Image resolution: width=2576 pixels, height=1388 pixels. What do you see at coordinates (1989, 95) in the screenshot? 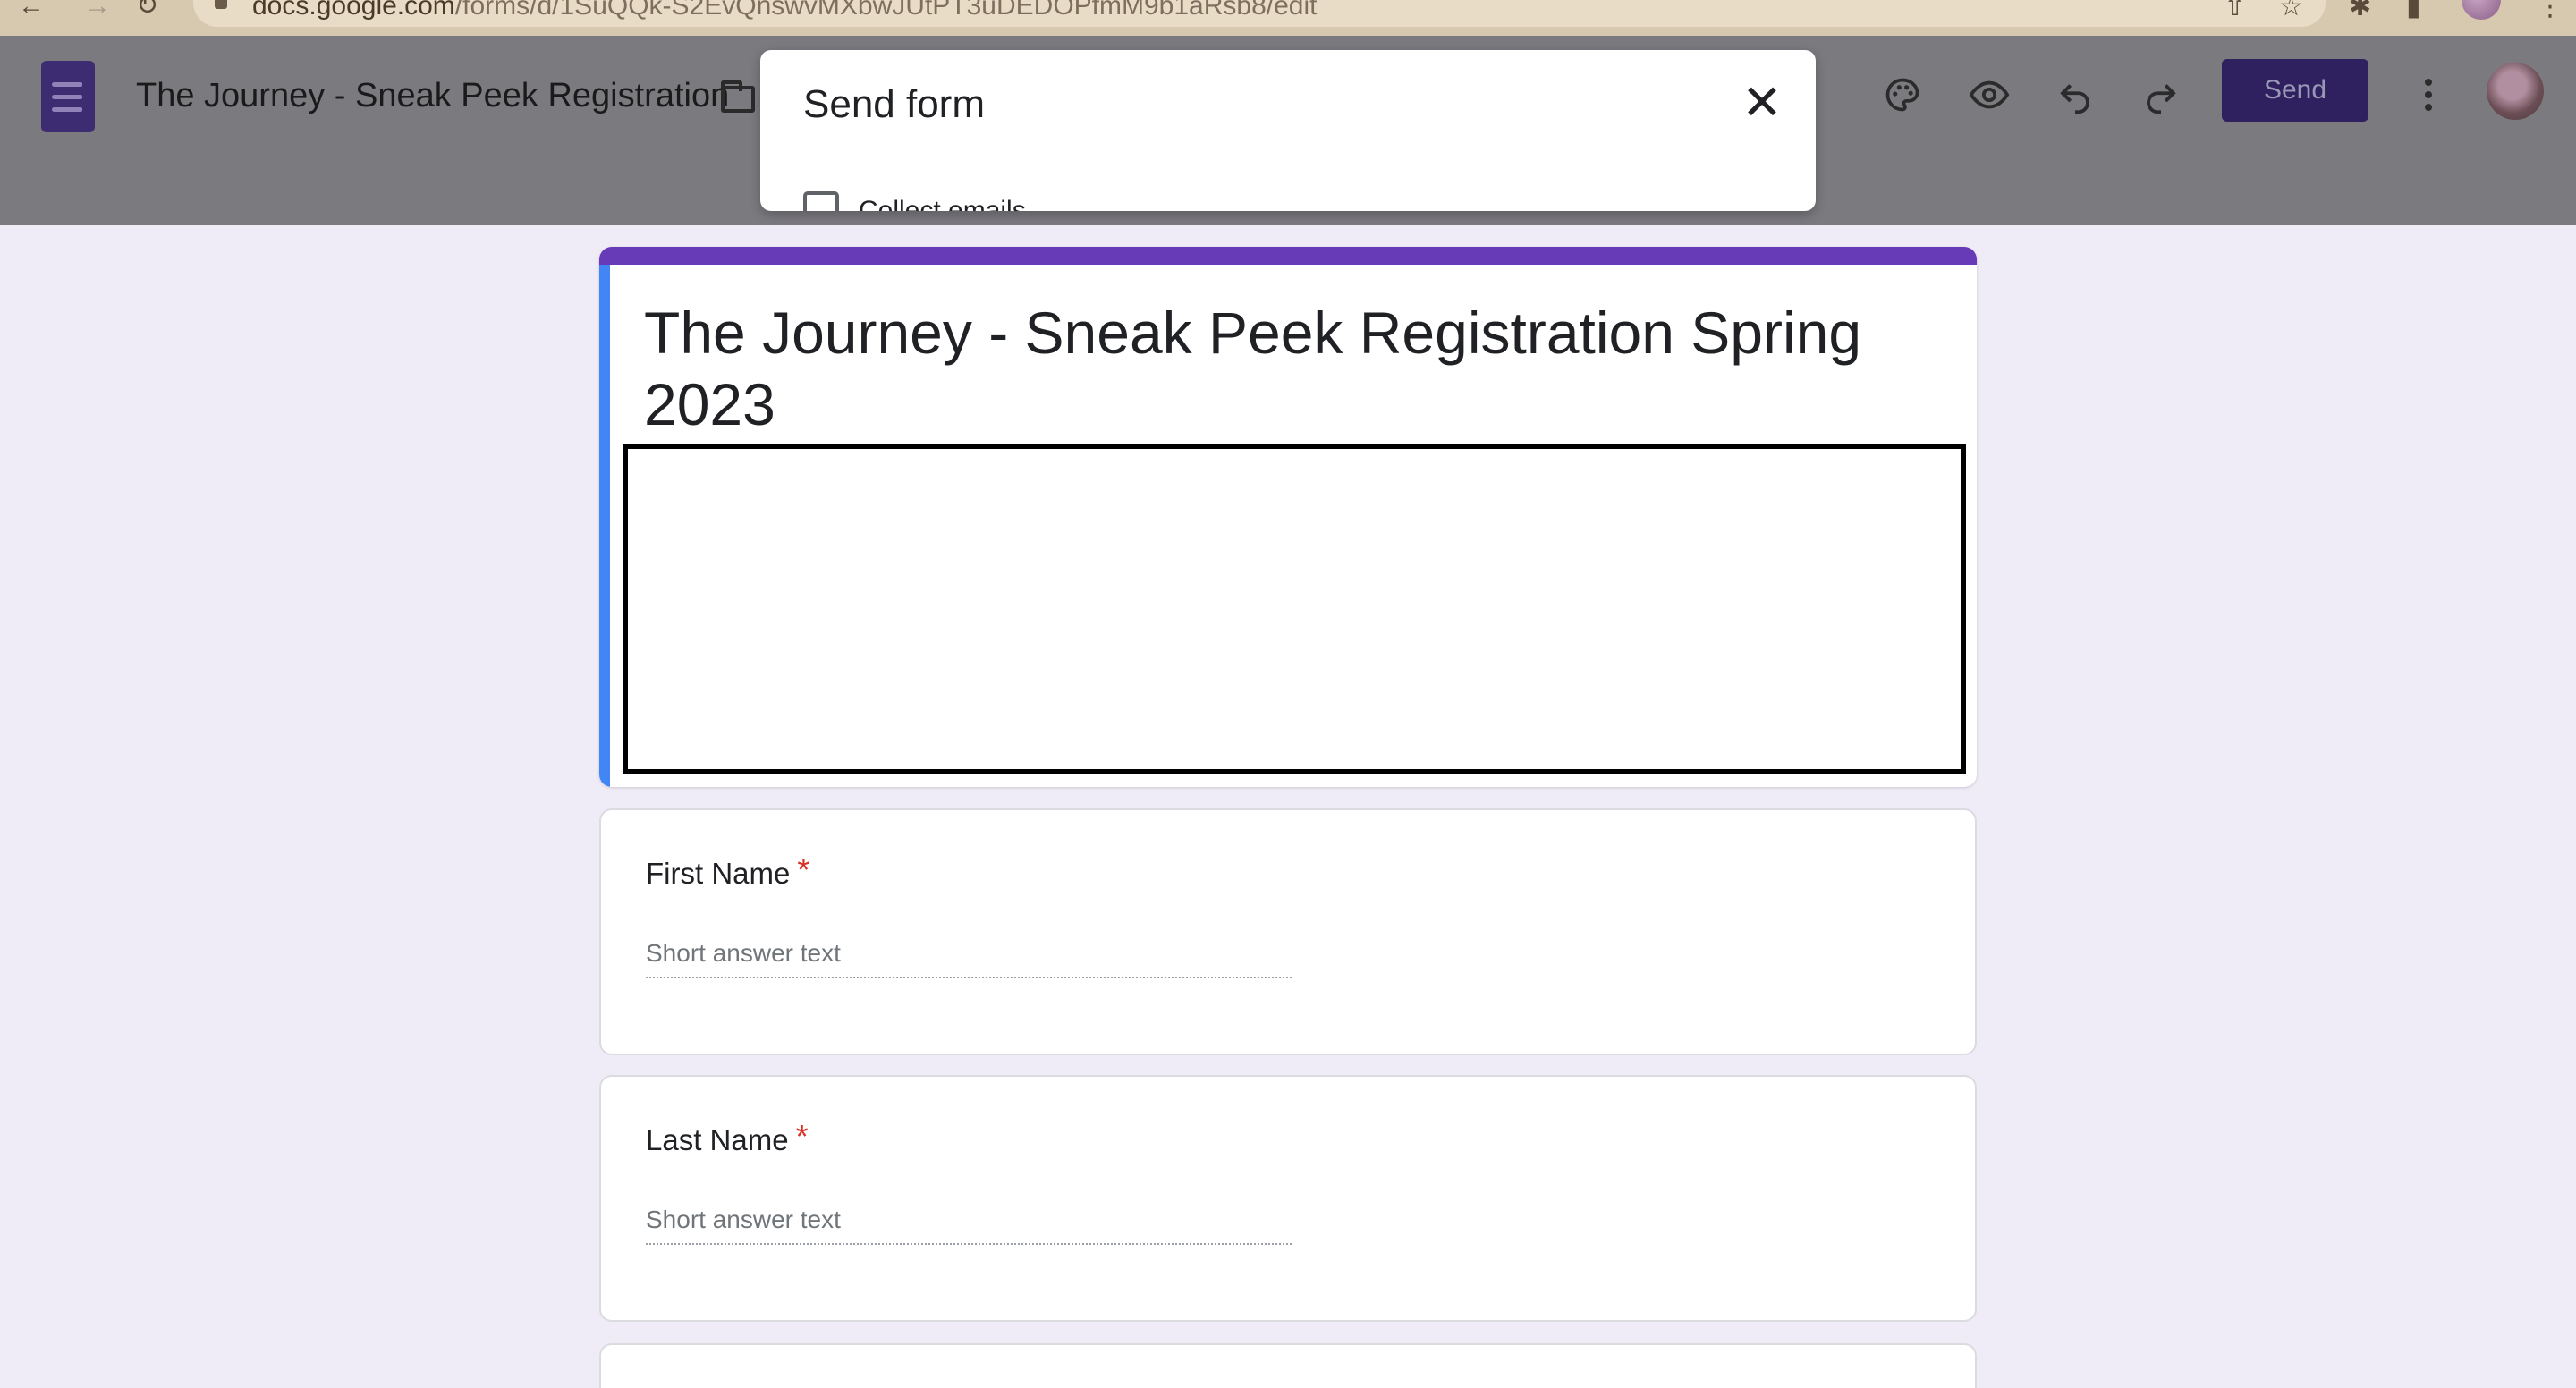
I see `preview-eye-icon` at bounding box center [1989, 95].